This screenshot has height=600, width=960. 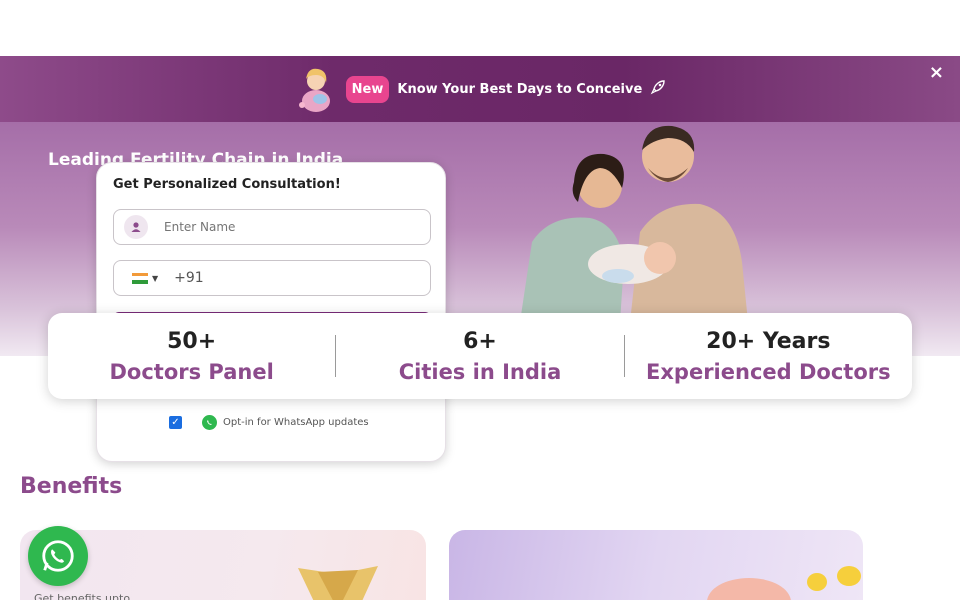 What do you see at coordinates (284, 227) in the screenshot?
I see `name-input` at bounding box center [284, 227].